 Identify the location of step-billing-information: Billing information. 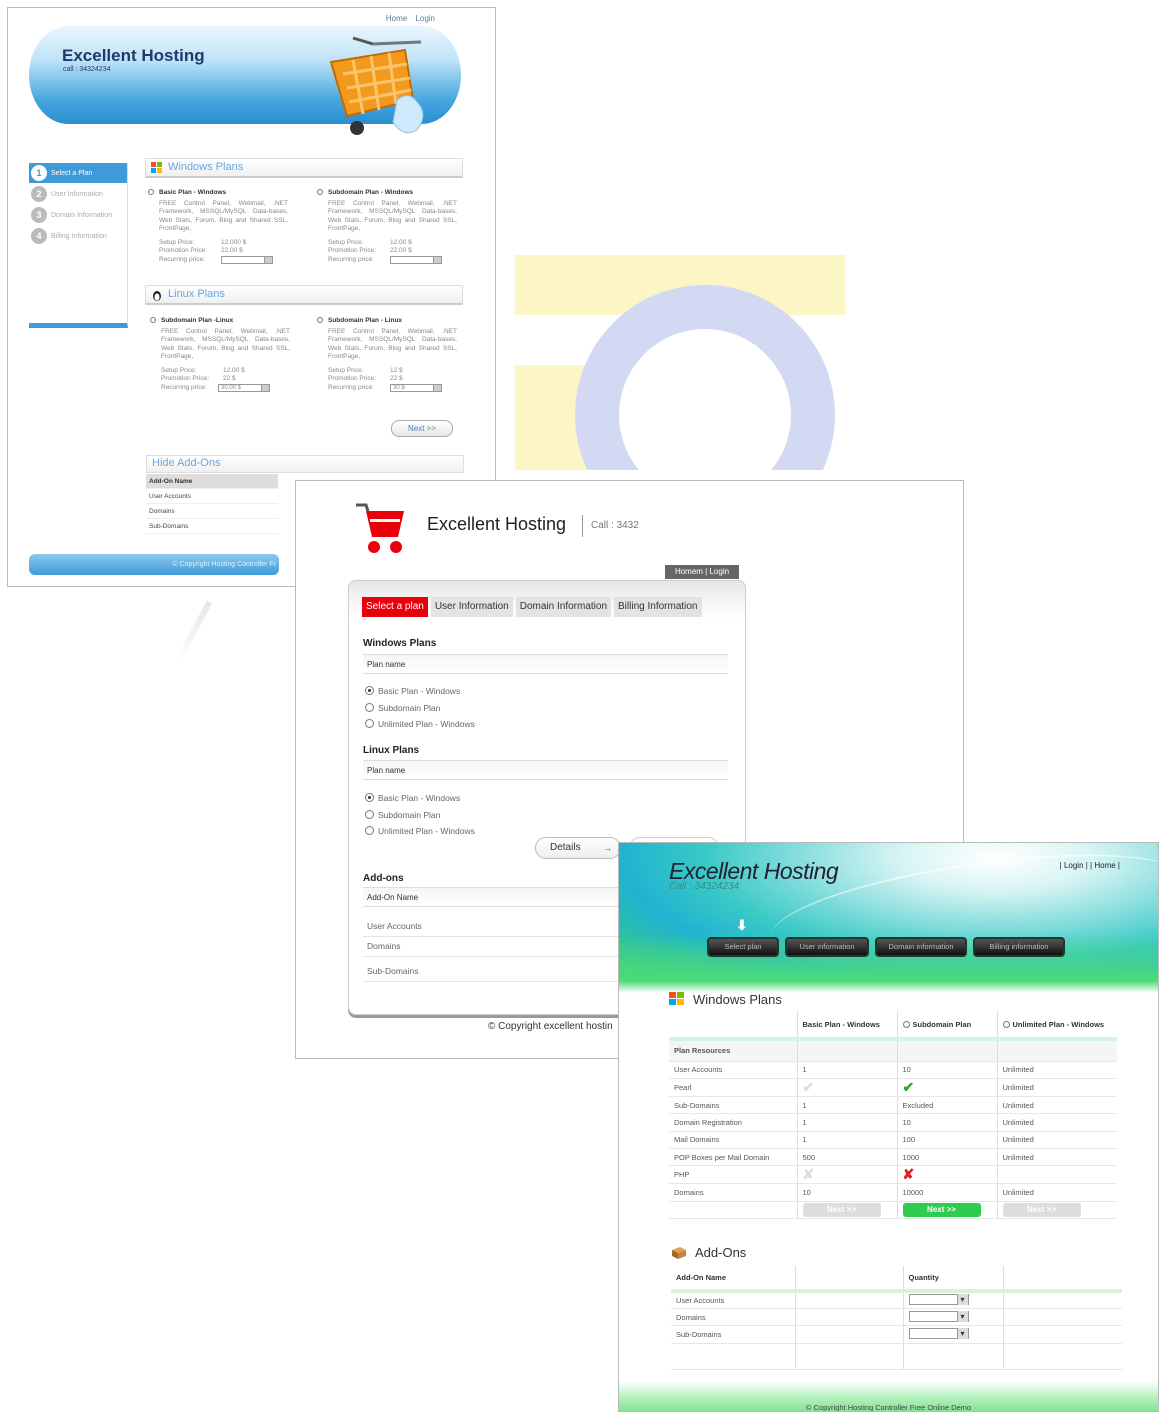
(1019, 947).